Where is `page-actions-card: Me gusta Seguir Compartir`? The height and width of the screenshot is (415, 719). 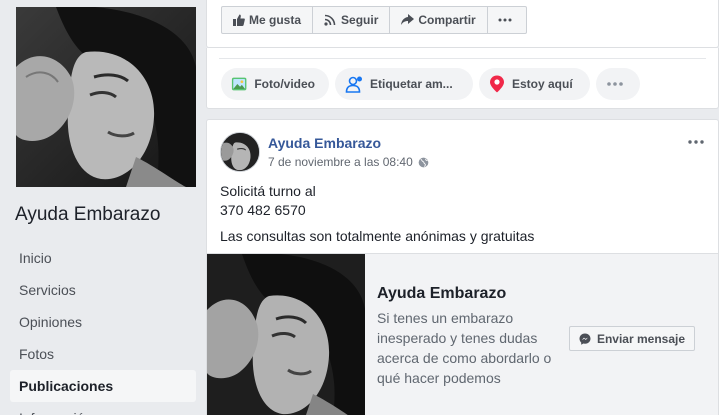 page-actions-card: Me gusta Seguir Compartir is located at coordinates (462, 24).